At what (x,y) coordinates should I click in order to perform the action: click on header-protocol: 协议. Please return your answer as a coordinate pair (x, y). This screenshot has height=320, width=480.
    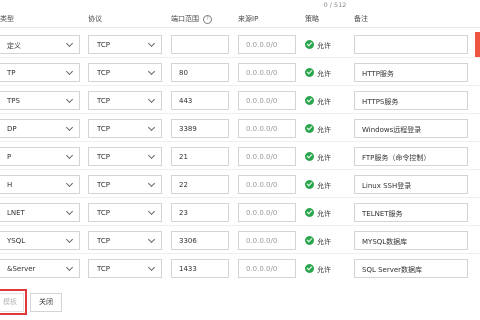
    Looking at the image, I should click on (95, 19).